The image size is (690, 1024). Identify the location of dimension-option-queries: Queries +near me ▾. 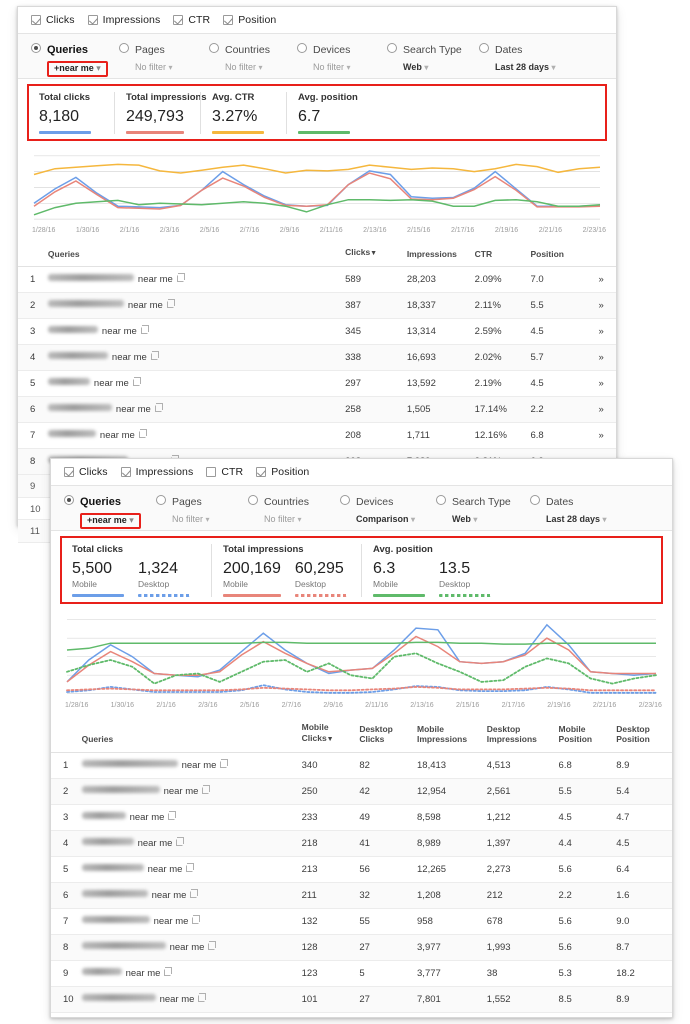
(75, 59).